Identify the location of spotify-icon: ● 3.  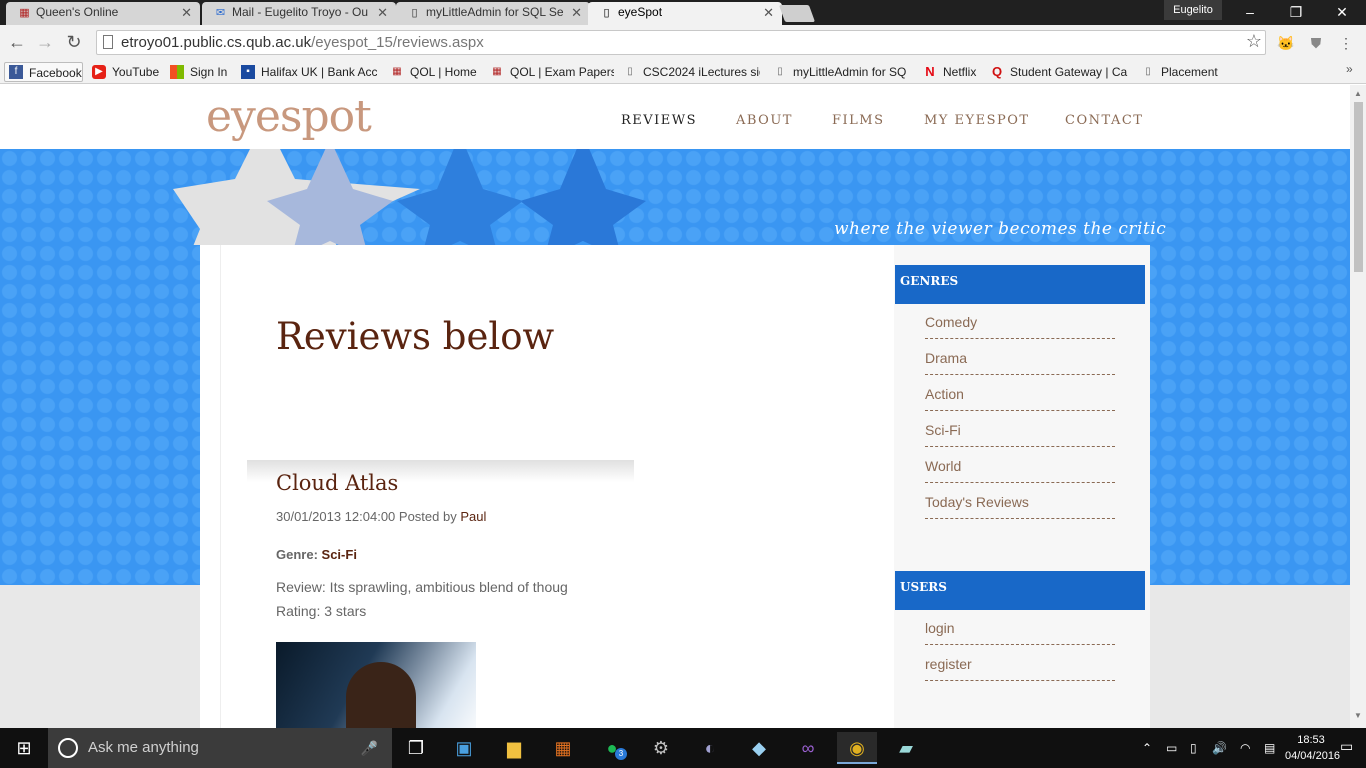
(612, 748).